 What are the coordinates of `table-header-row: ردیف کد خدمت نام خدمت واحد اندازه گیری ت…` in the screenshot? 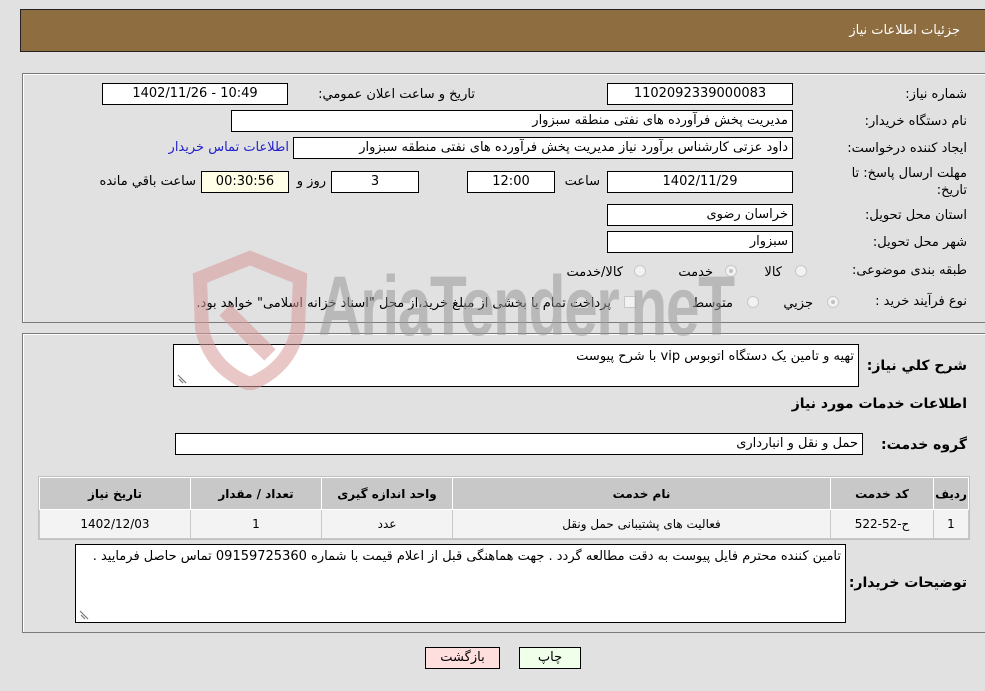 It's located at (504, 493).